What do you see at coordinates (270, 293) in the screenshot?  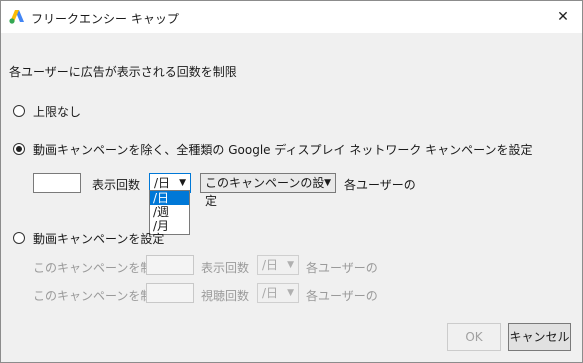 I see `video-row2-period-value: /日` at bounding box center [270, 293].